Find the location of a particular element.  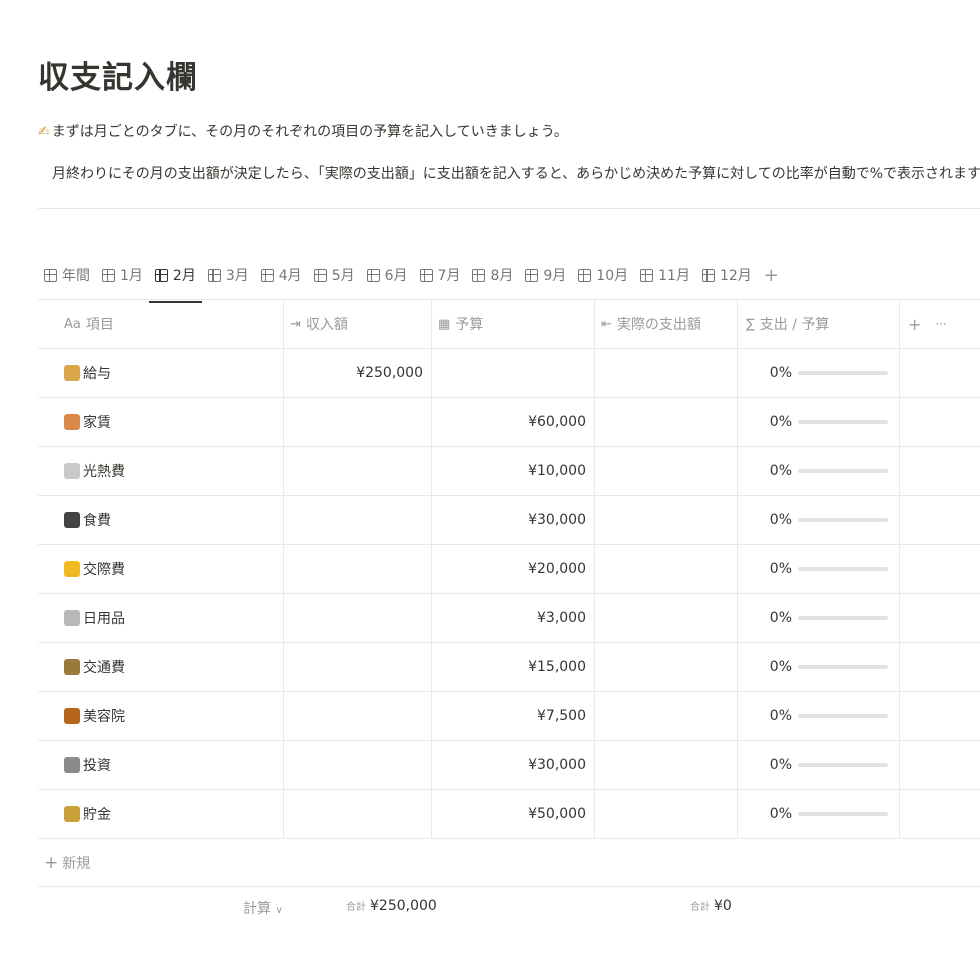

tab-8: 8月 is located at coordinates (492, 275).